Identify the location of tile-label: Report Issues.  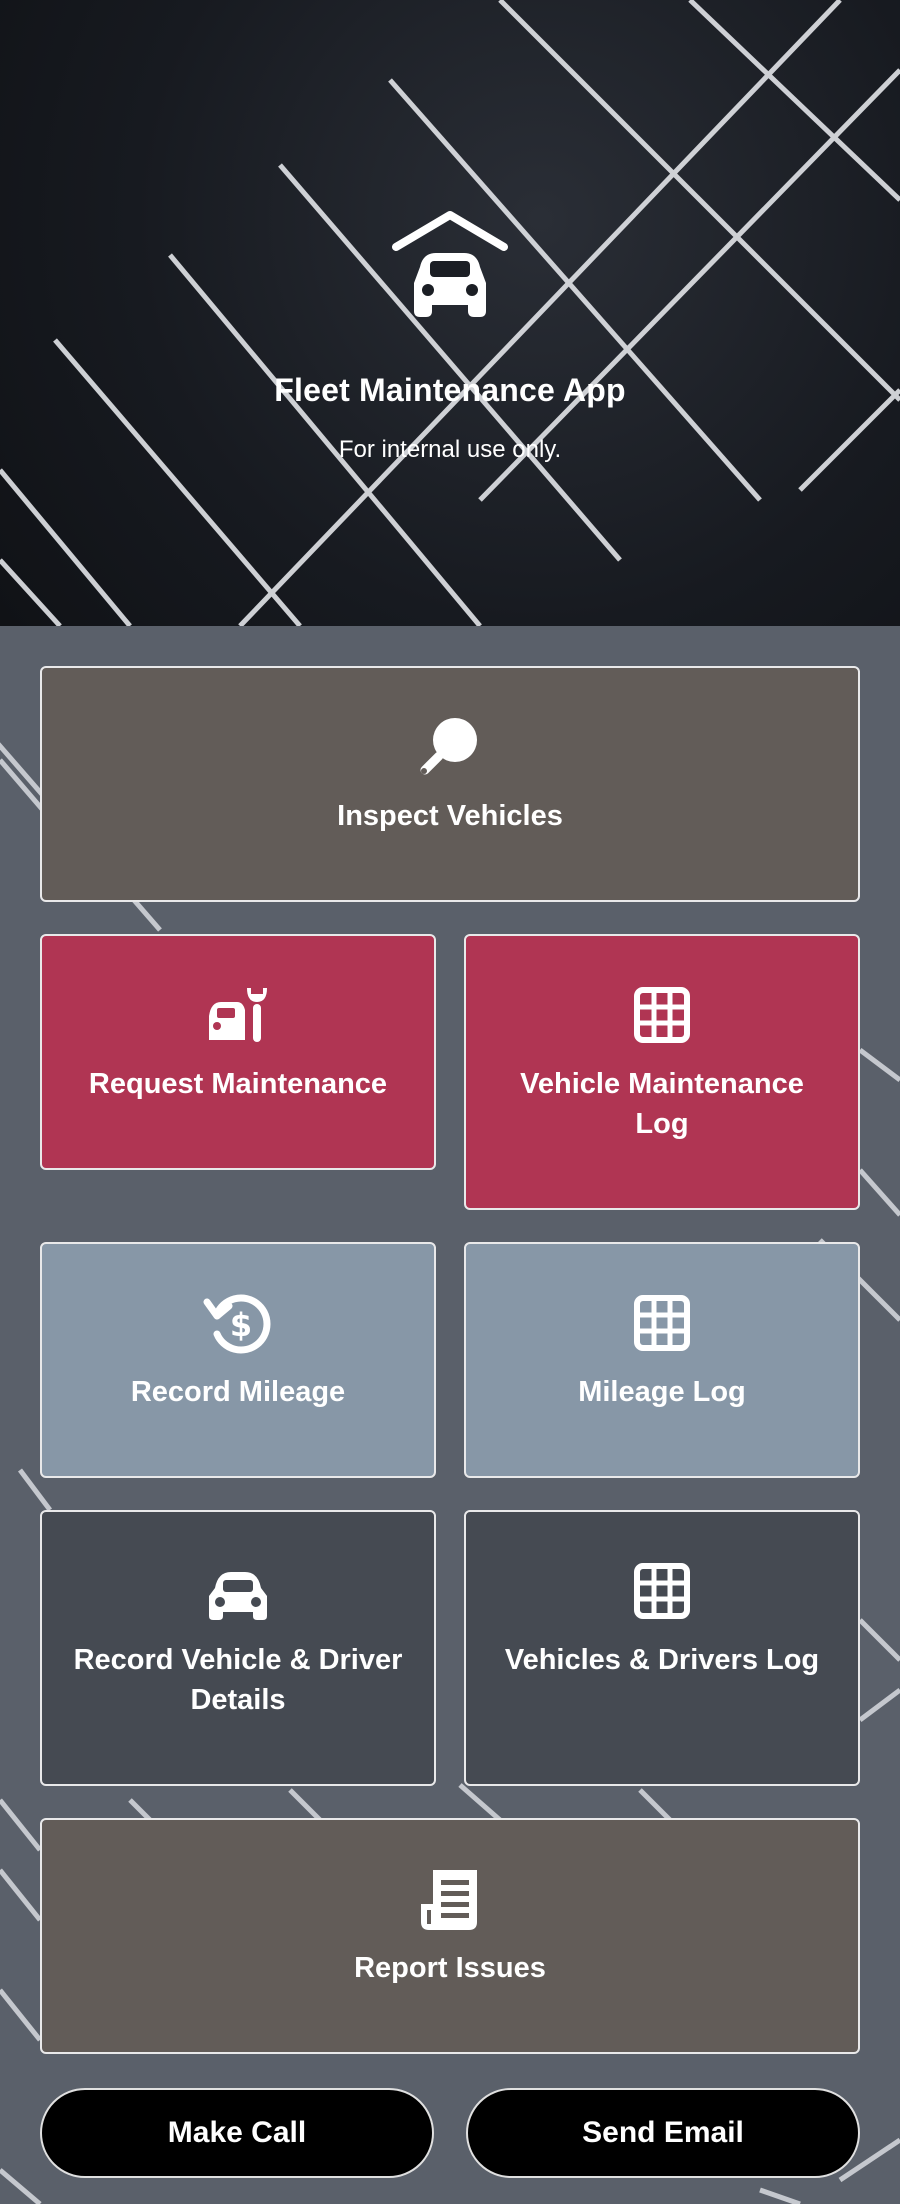
(450, 1968).